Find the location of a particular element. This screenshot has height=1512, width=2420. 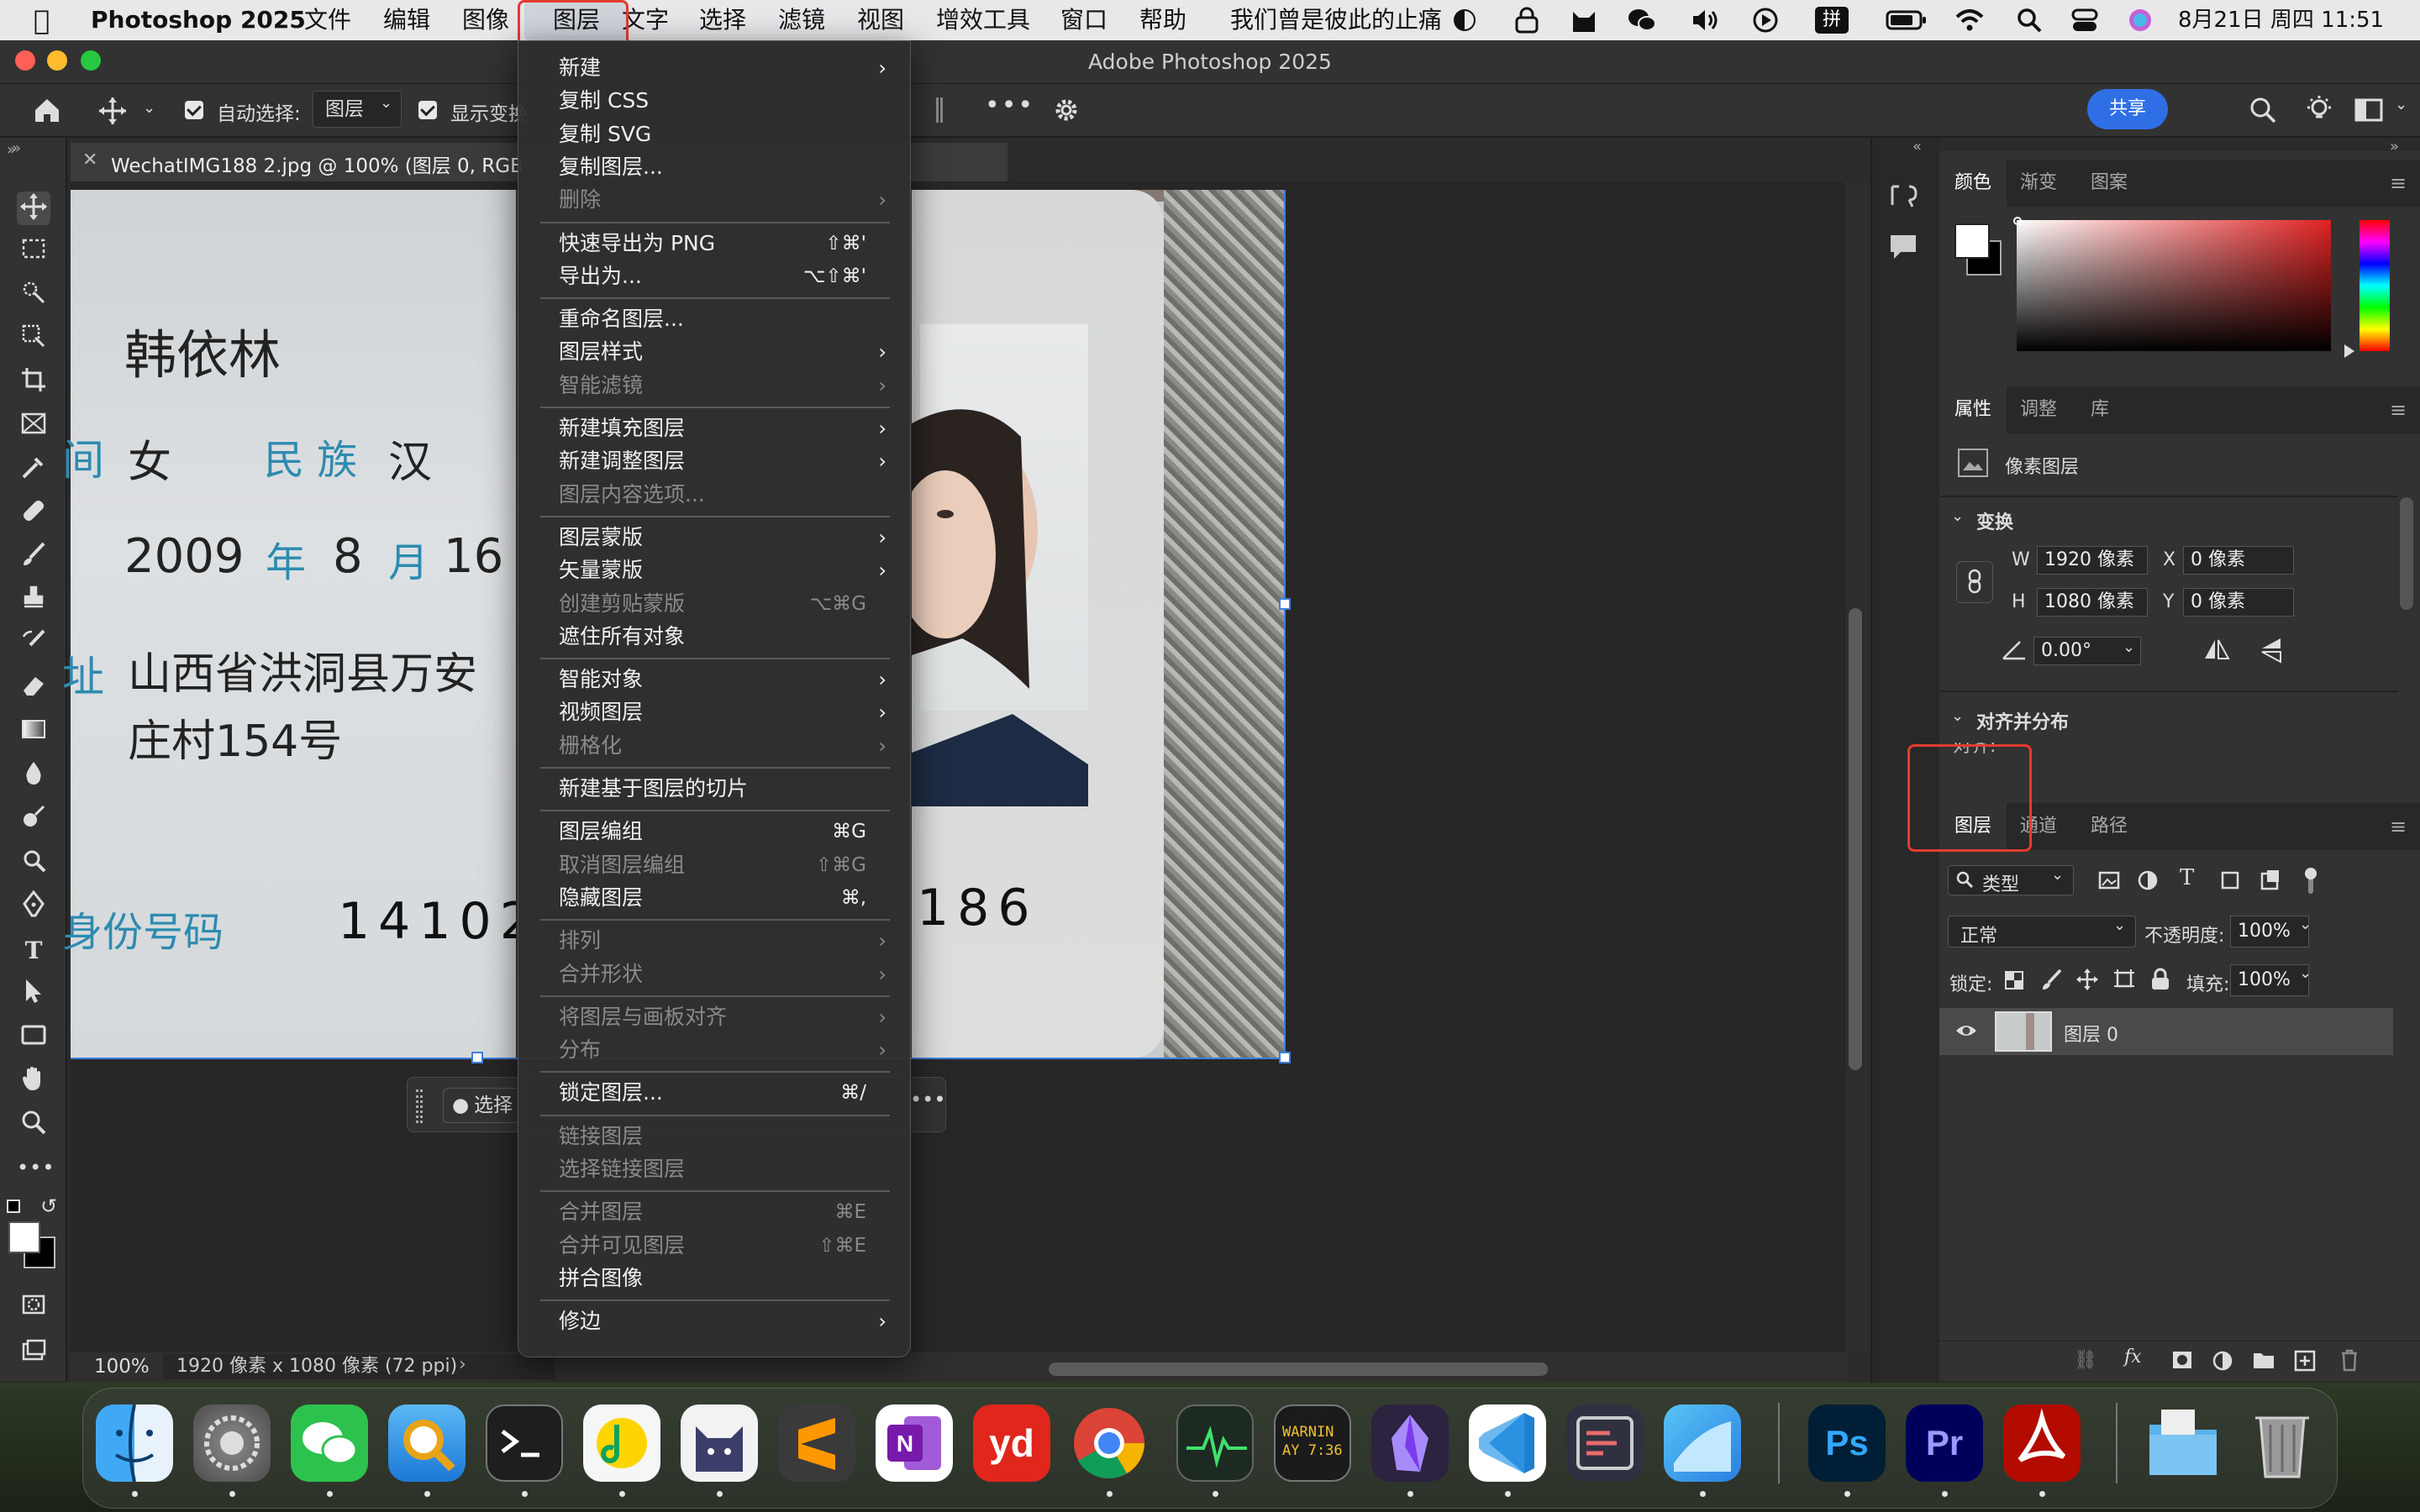

menu-edit: 编辑 is located at coordinates (406, 20).